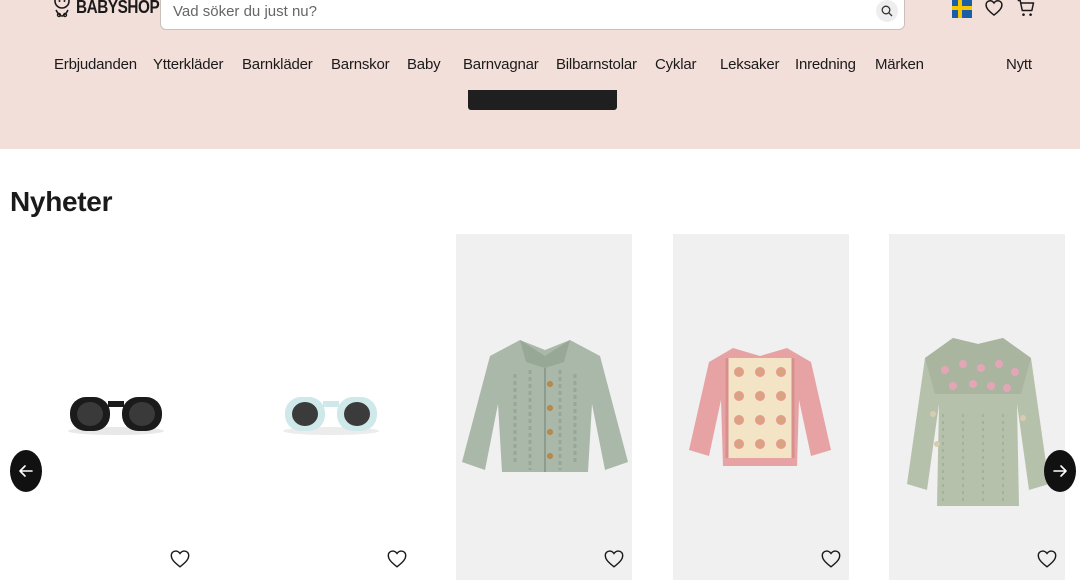 This screenshot has height=580, width=1080. I want to click on sage-sweater-image, so click(978, 422).